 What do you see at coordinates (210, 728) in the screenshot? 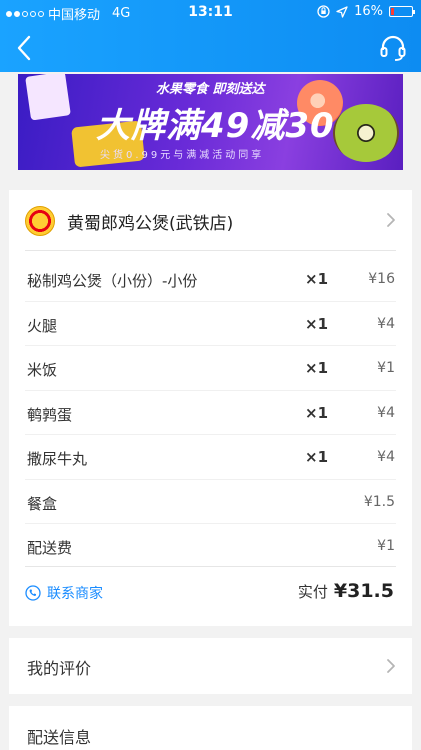
I see `delivery-info-section: 配送信息` at bounding box center [210, 728].